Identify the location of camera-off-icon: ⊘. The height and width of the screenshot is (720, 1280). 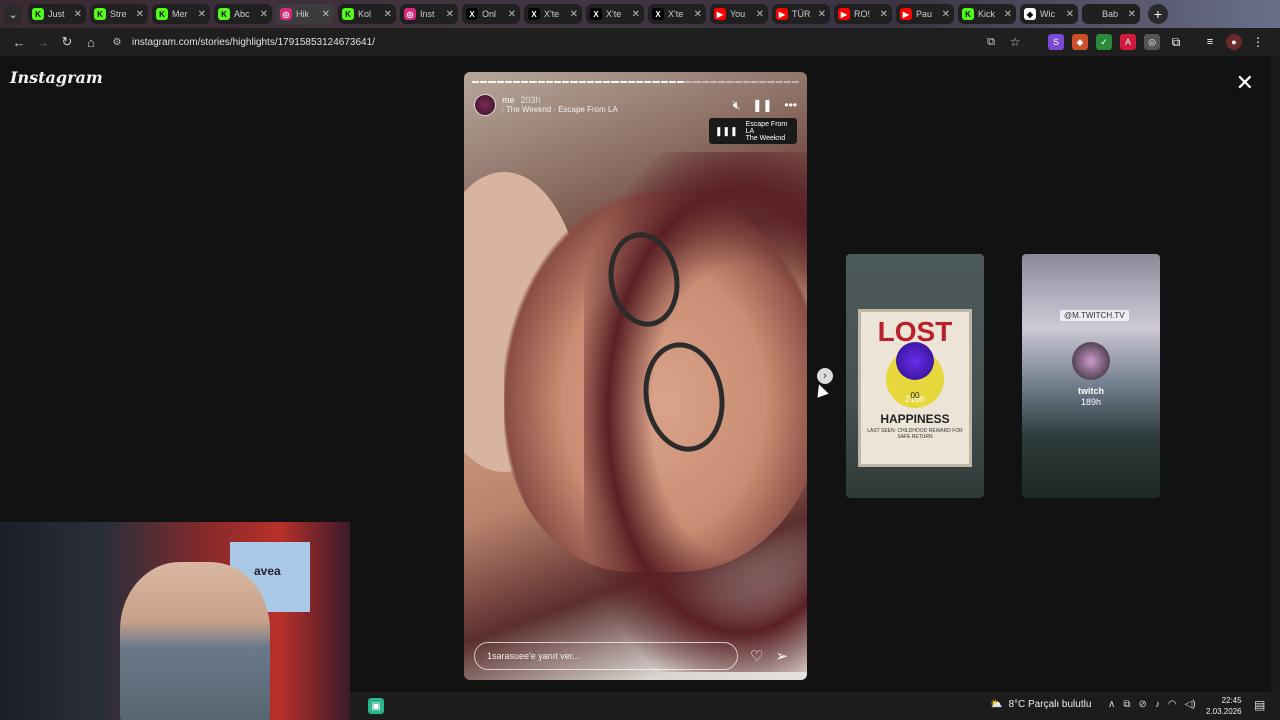
(1142, 704).